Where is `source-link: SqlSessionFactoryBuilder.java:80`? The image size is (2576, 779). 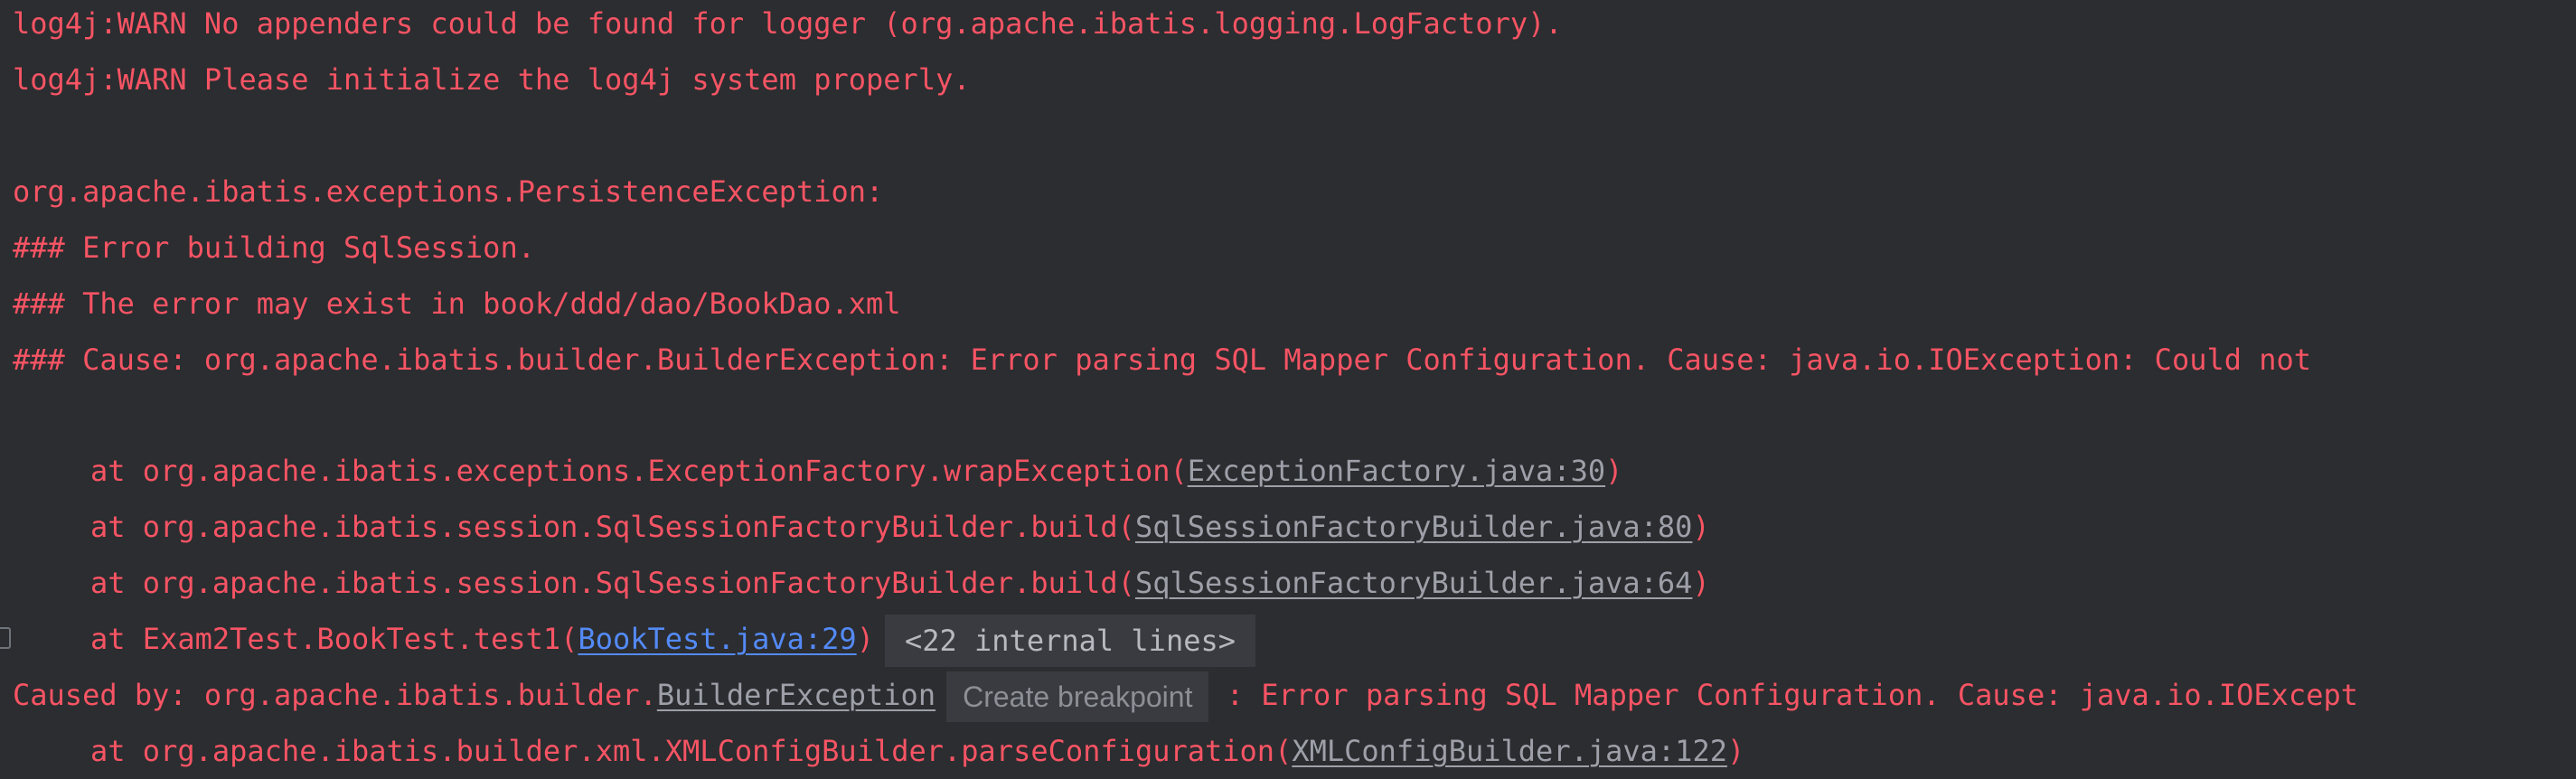 source-link: SqlSessionFactoryBuilder.java:80 is located at coordinates (1414, 527).